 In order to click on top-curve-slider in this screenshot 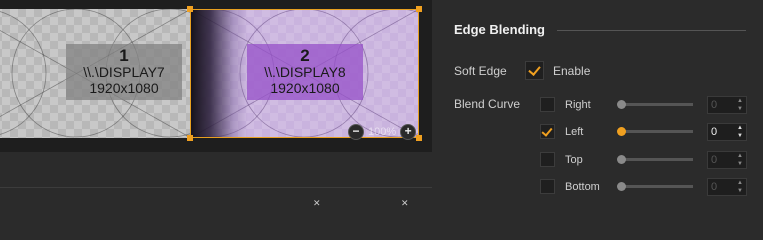, I will do `click(657, 159)`.